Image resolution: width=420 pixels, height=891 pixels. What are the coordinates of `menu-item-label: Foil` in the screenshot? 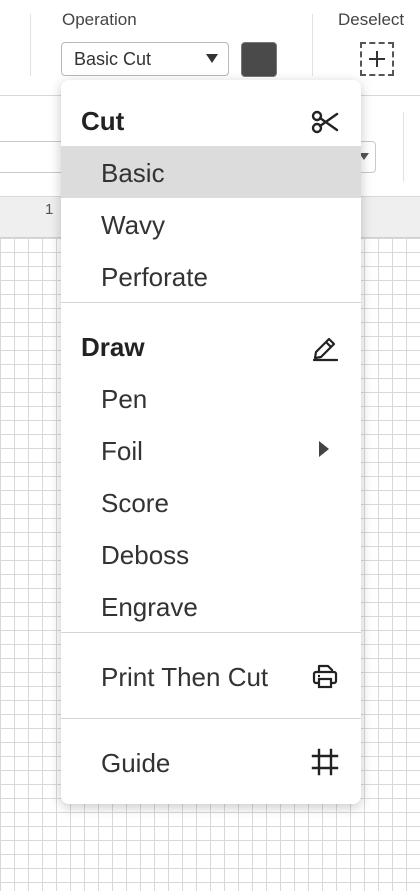 It's located at (122, 451).